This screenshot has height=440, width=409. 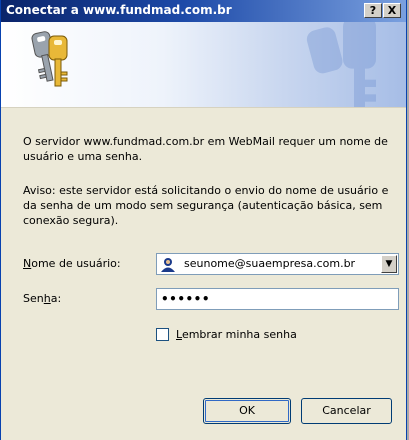 I want to click on remember-password-label: Lembrar minha senha, so click(x=236, y=334).